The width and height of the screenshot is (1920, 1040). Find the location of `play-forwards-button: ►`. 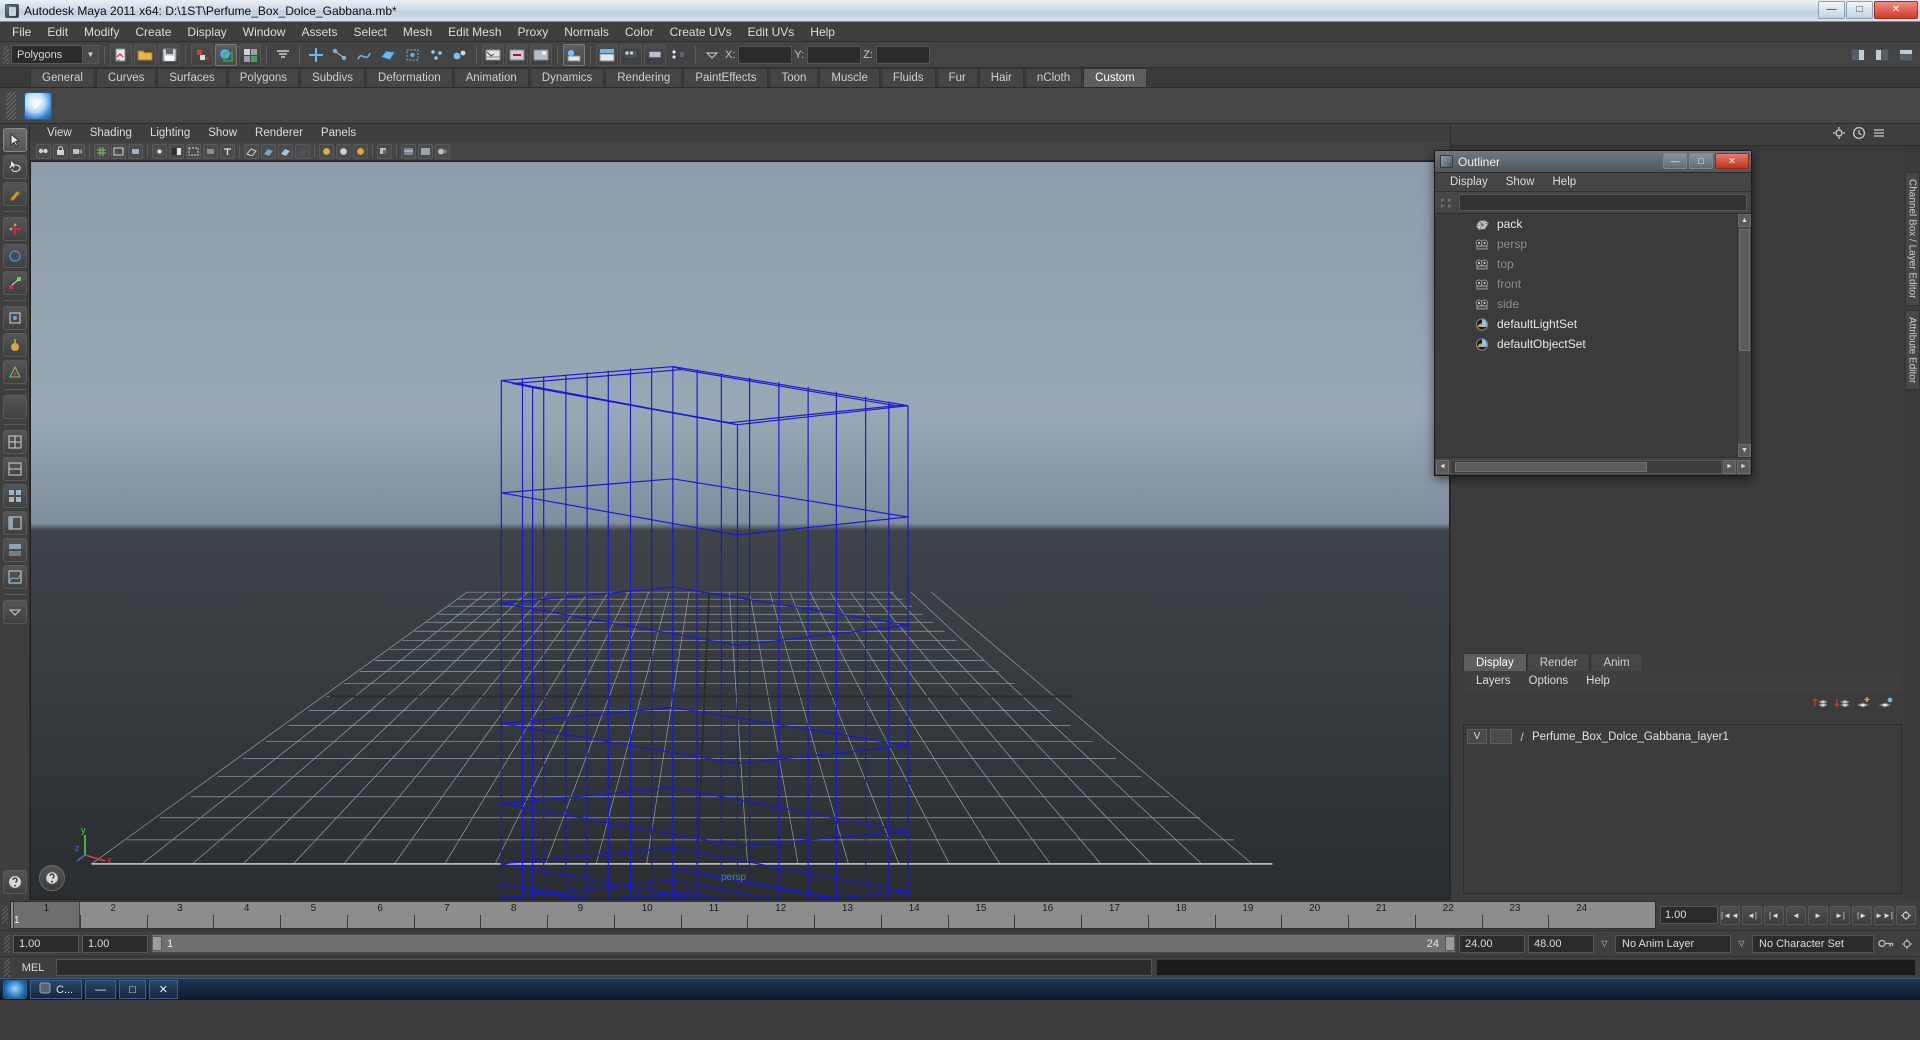

play-forwards-button: ► is located at coordinates (1818, 915).